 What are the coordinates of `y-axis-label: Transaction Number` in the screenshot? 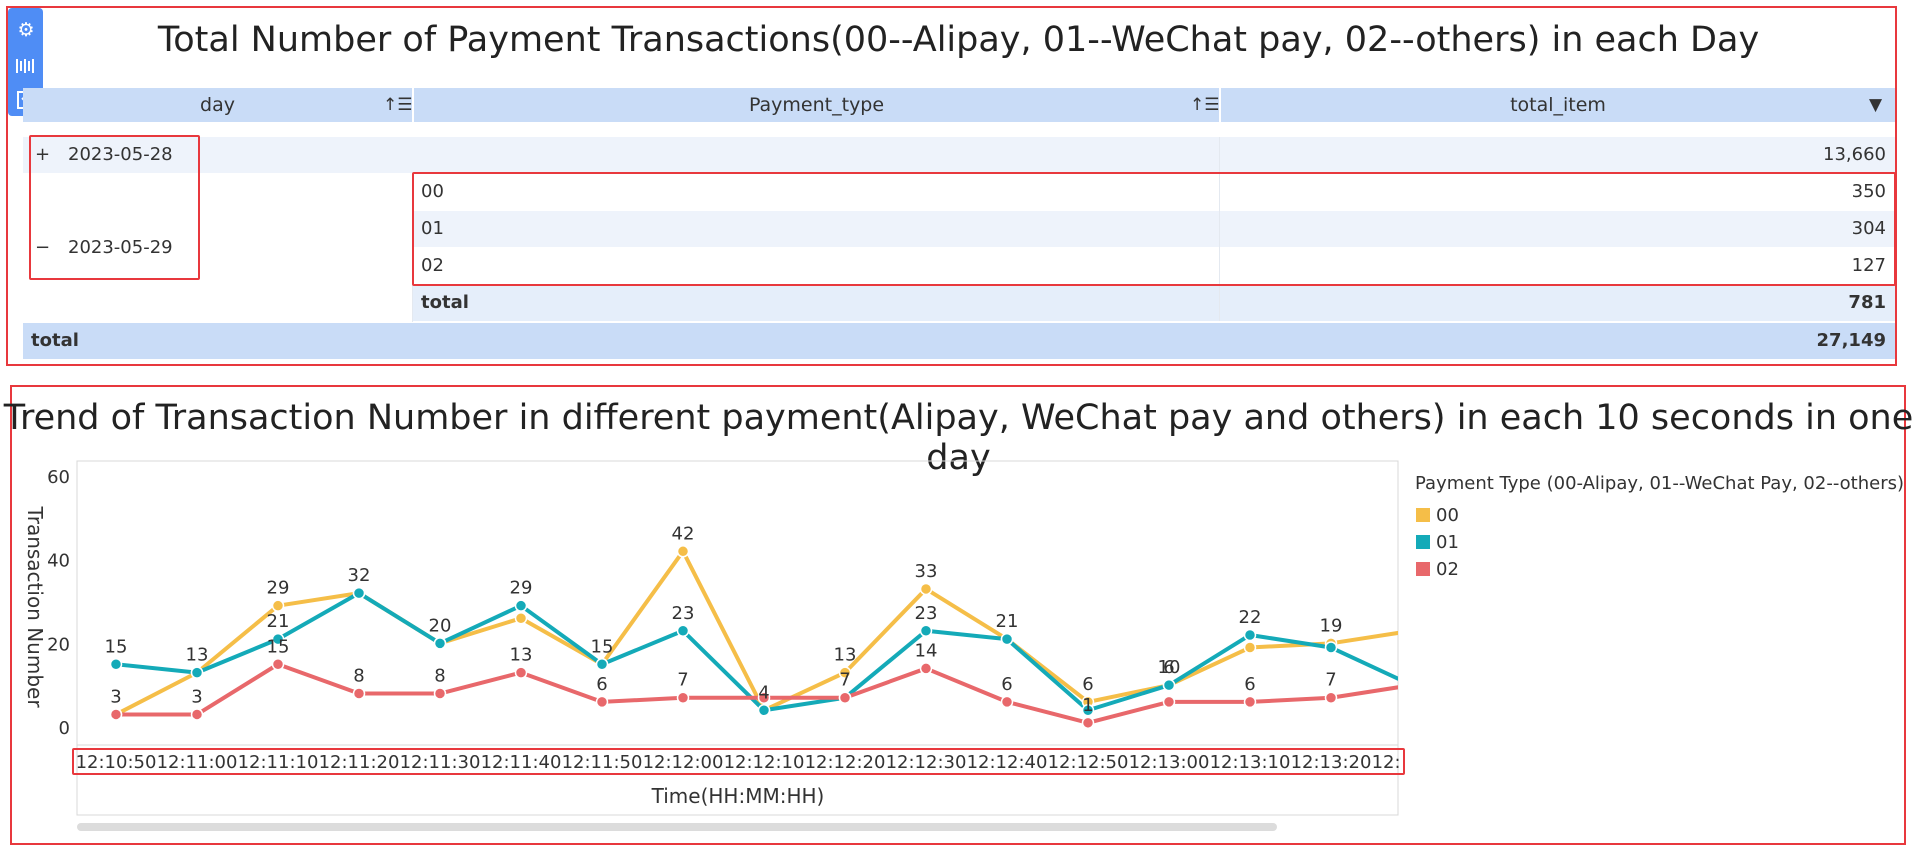 It's located at (35, 606).